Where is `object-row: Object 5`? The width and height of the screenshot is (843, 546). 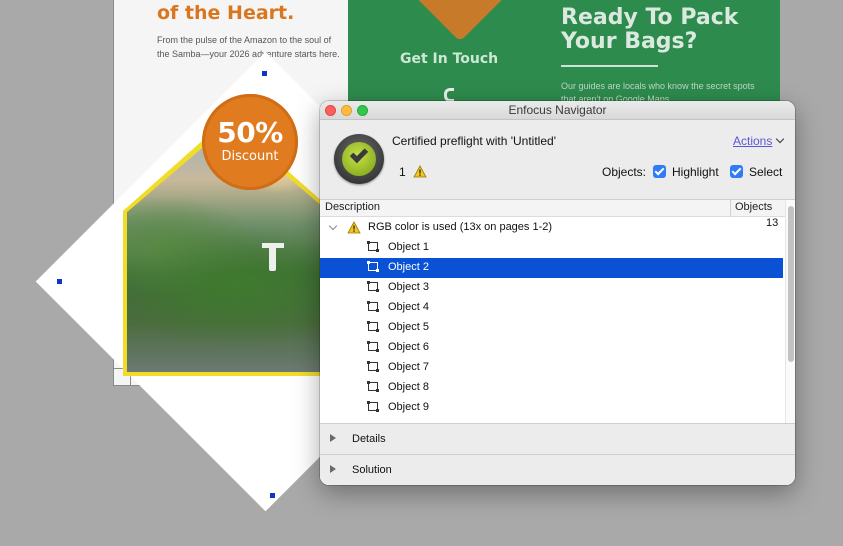
object-row: Object 5 is located at coordinates (551, 328).